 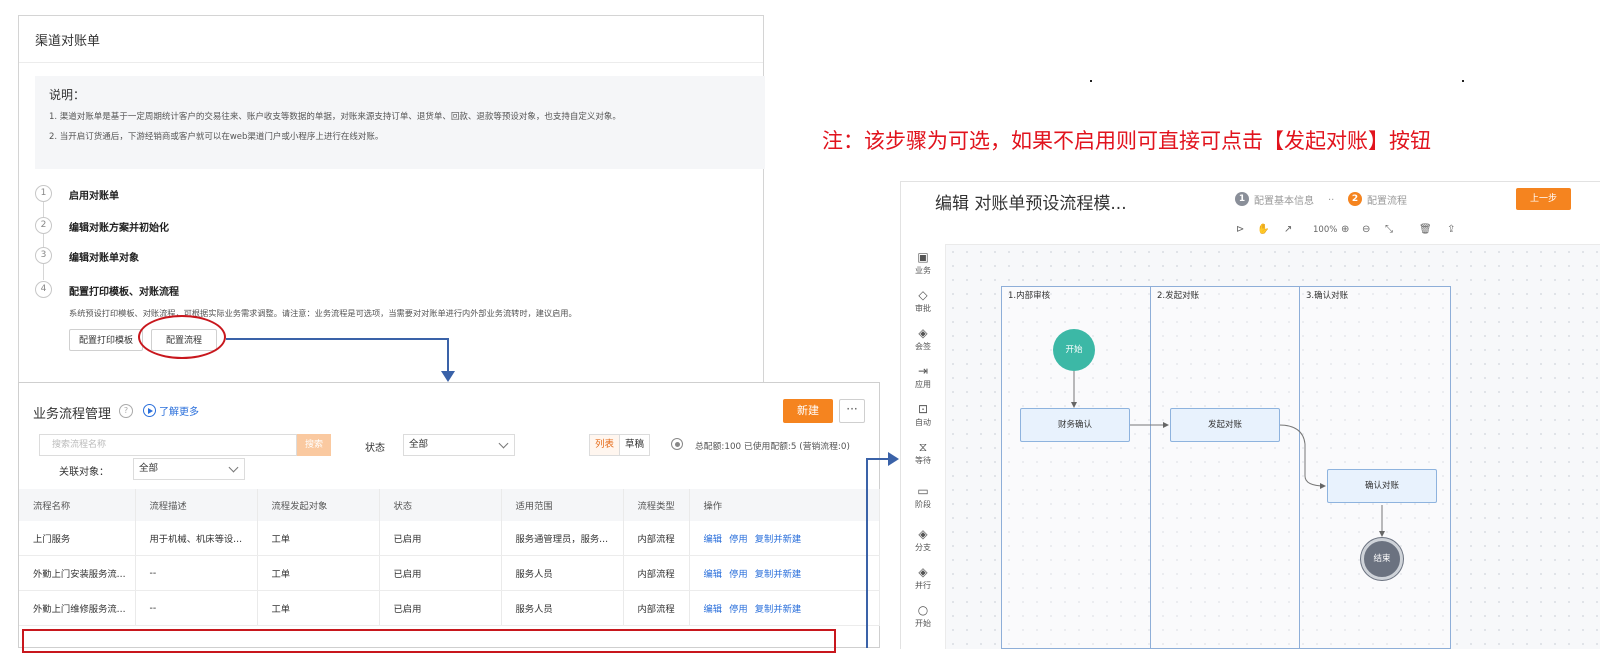 I want to click on help-icon: ?, so click(x=126, y=411).